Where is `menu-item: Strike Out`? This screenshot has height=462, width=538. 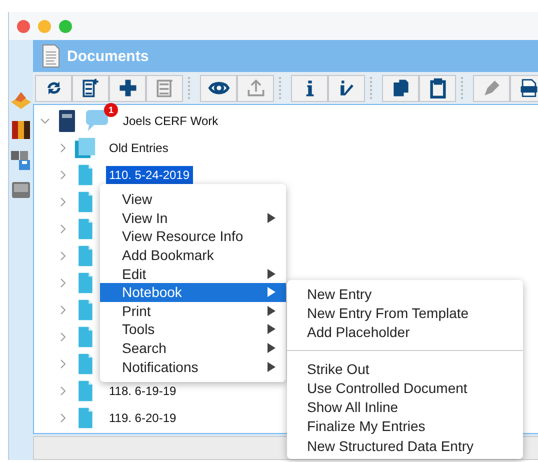 menu-item: Strike Out is located at coordinates (405, 368).